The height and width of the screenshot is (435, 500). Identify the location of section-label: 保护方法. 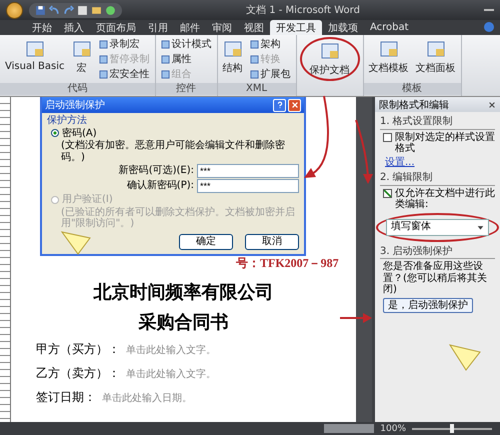
(67, 120).